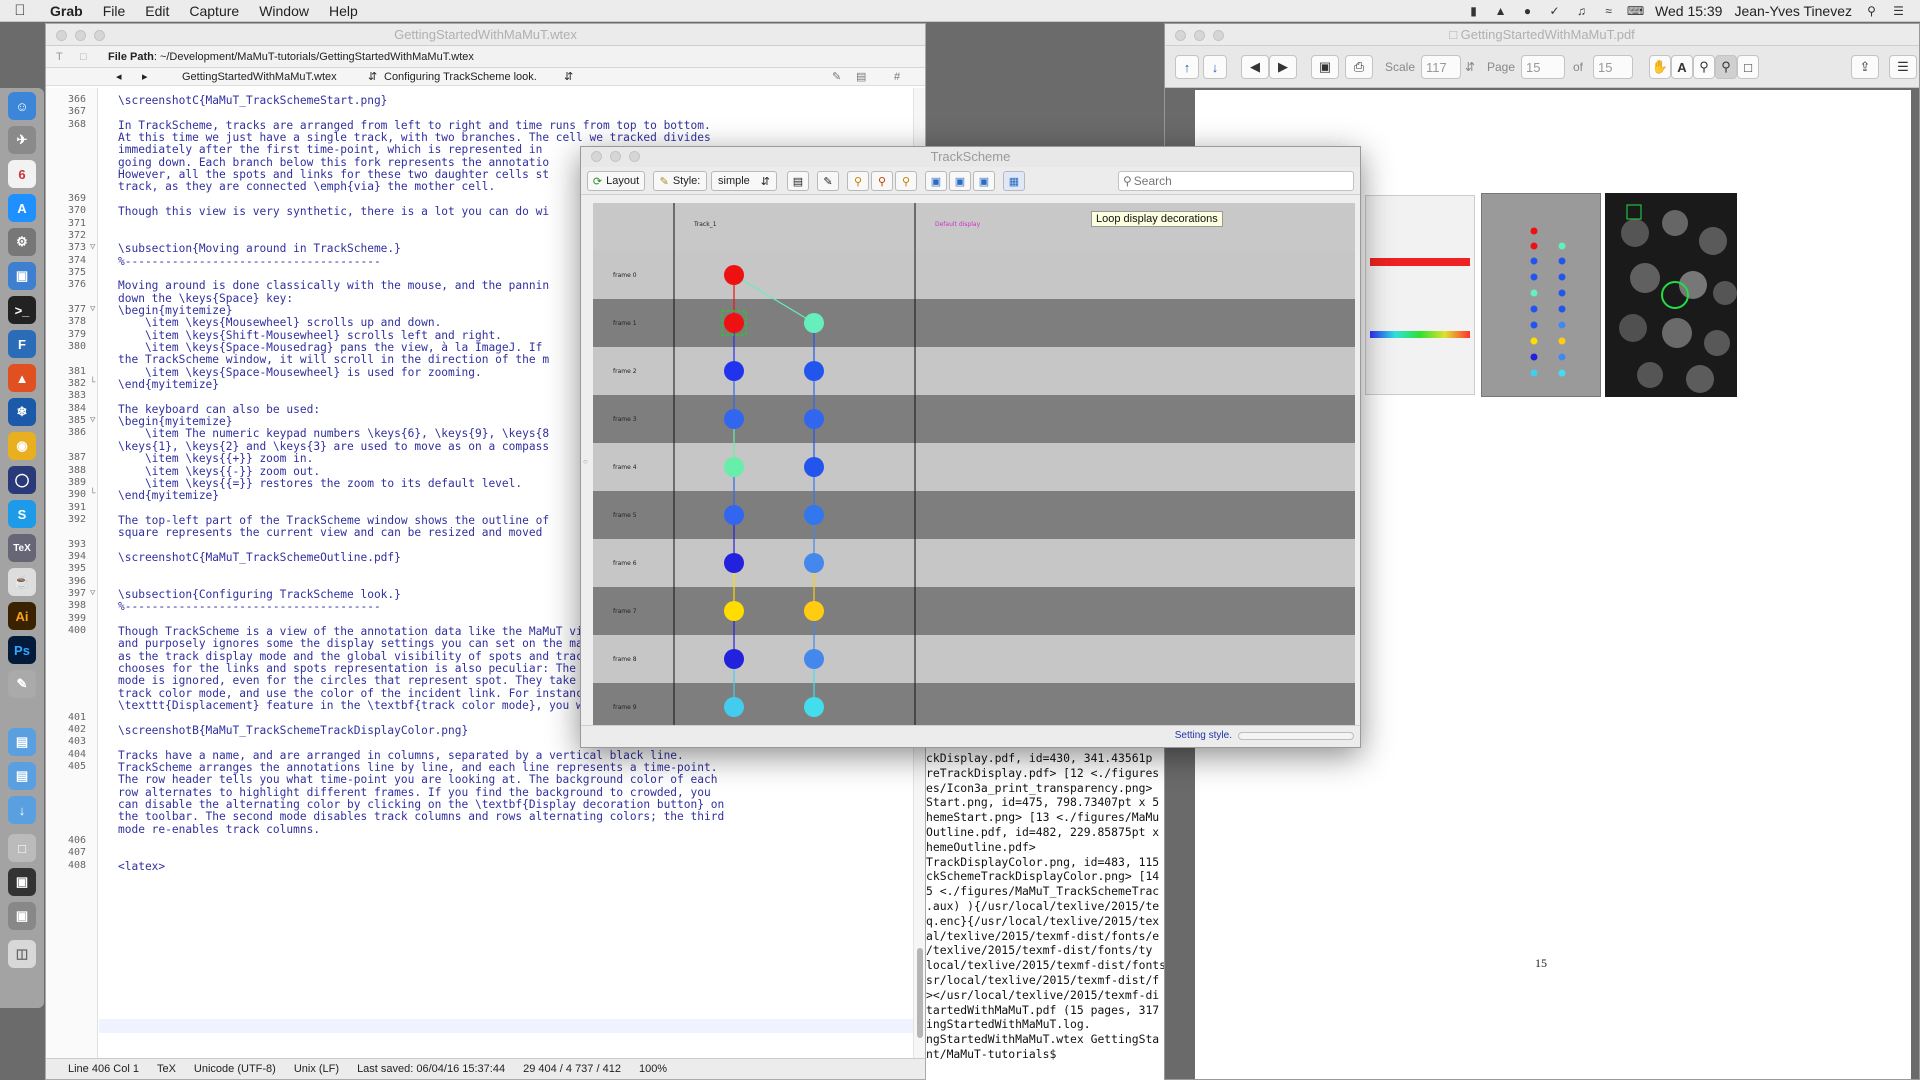 This screenshot has height=1080, width=1920. I want to click on image-stack-icon: ▣, so click(22, 882).